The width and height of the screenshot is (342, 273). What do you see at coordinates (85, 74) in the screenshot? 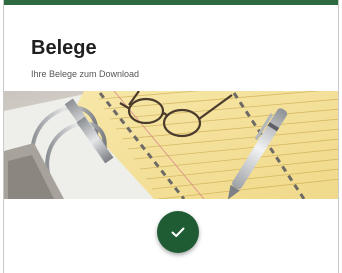
I see `card-subtitle: Ihre Belege zum Download` at bounding box center [85, 74].